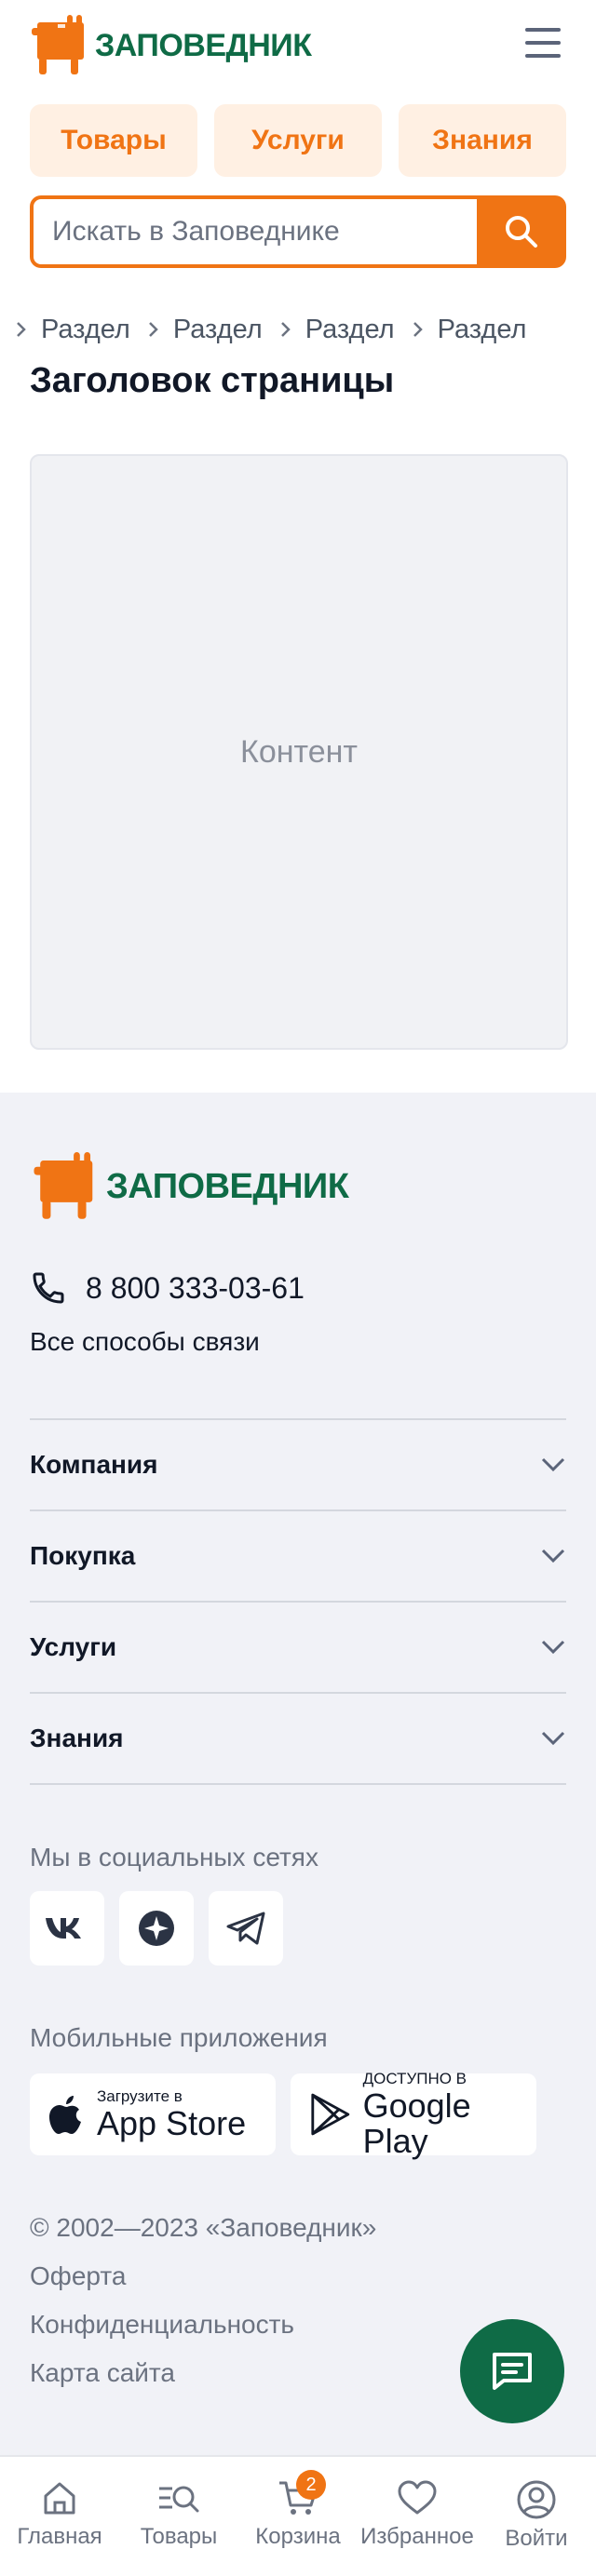 The width and height of the screenshot is (596, 2576). What do you see at coordinates (536, 2538) in the screenshot?
I see `nav-label: Войти` at bounding box center [536, 2538].